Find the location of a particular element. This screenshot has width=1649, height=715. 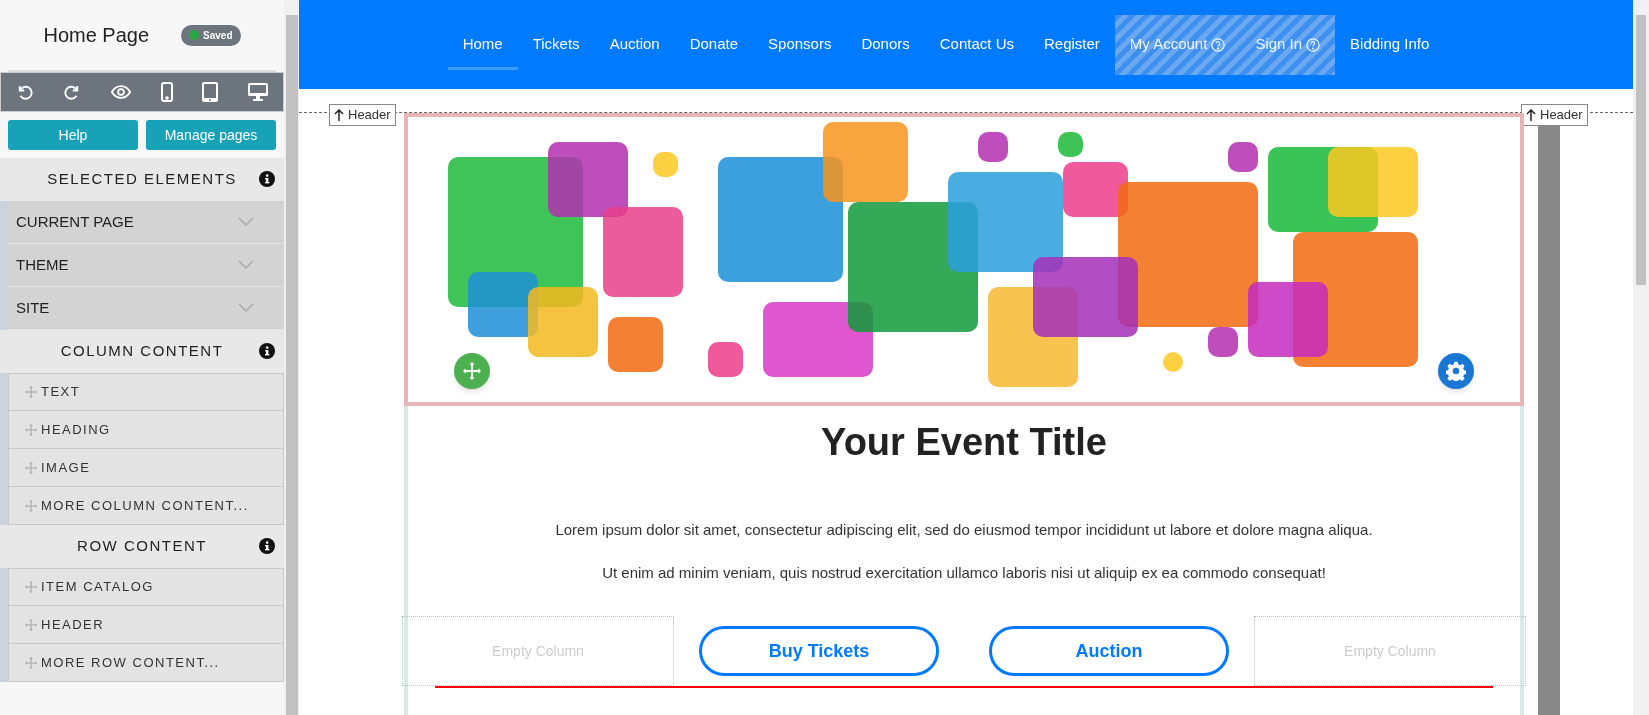

help-button: Help is located at coordinates (73, 135).